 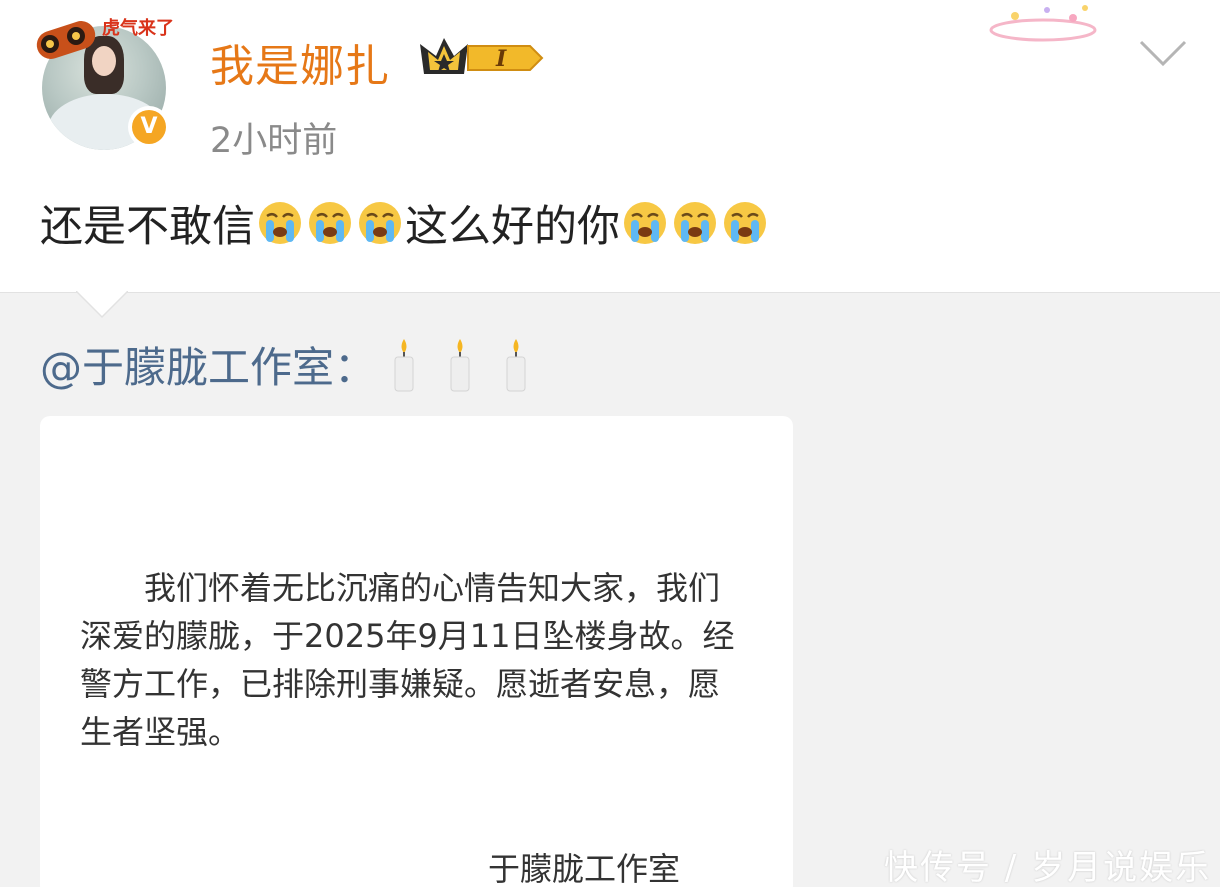 I want to click on decoration-icon, so click(x=1043, y=23).